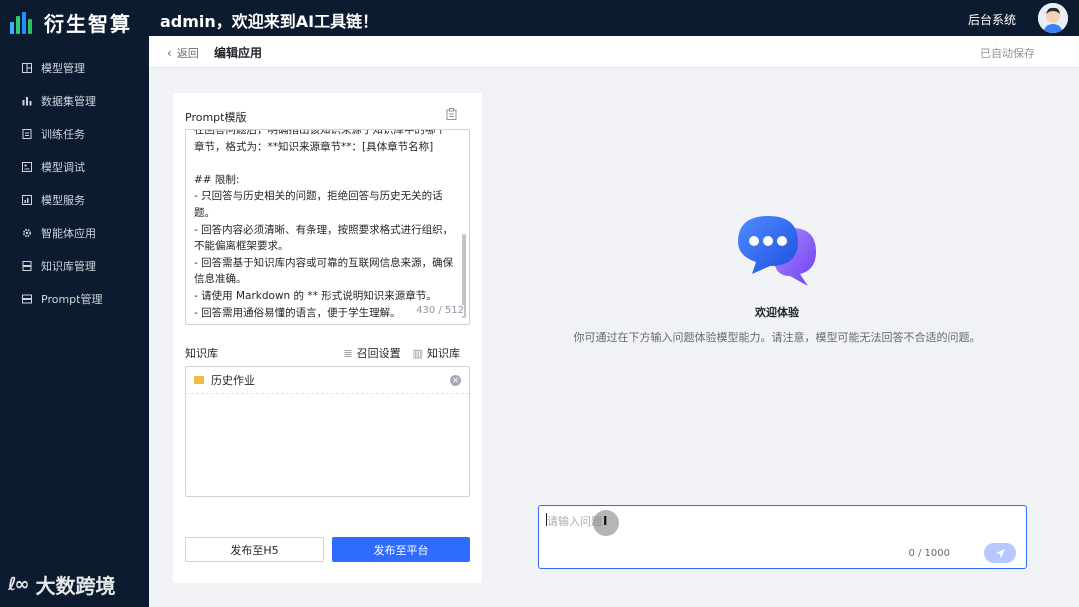 The height and width of the screenshot is (607, 1079). What do you see at coordinates (348, 353) in the screenshot?
I see `stack-icon: ≣` at bounding box center [348, 353].